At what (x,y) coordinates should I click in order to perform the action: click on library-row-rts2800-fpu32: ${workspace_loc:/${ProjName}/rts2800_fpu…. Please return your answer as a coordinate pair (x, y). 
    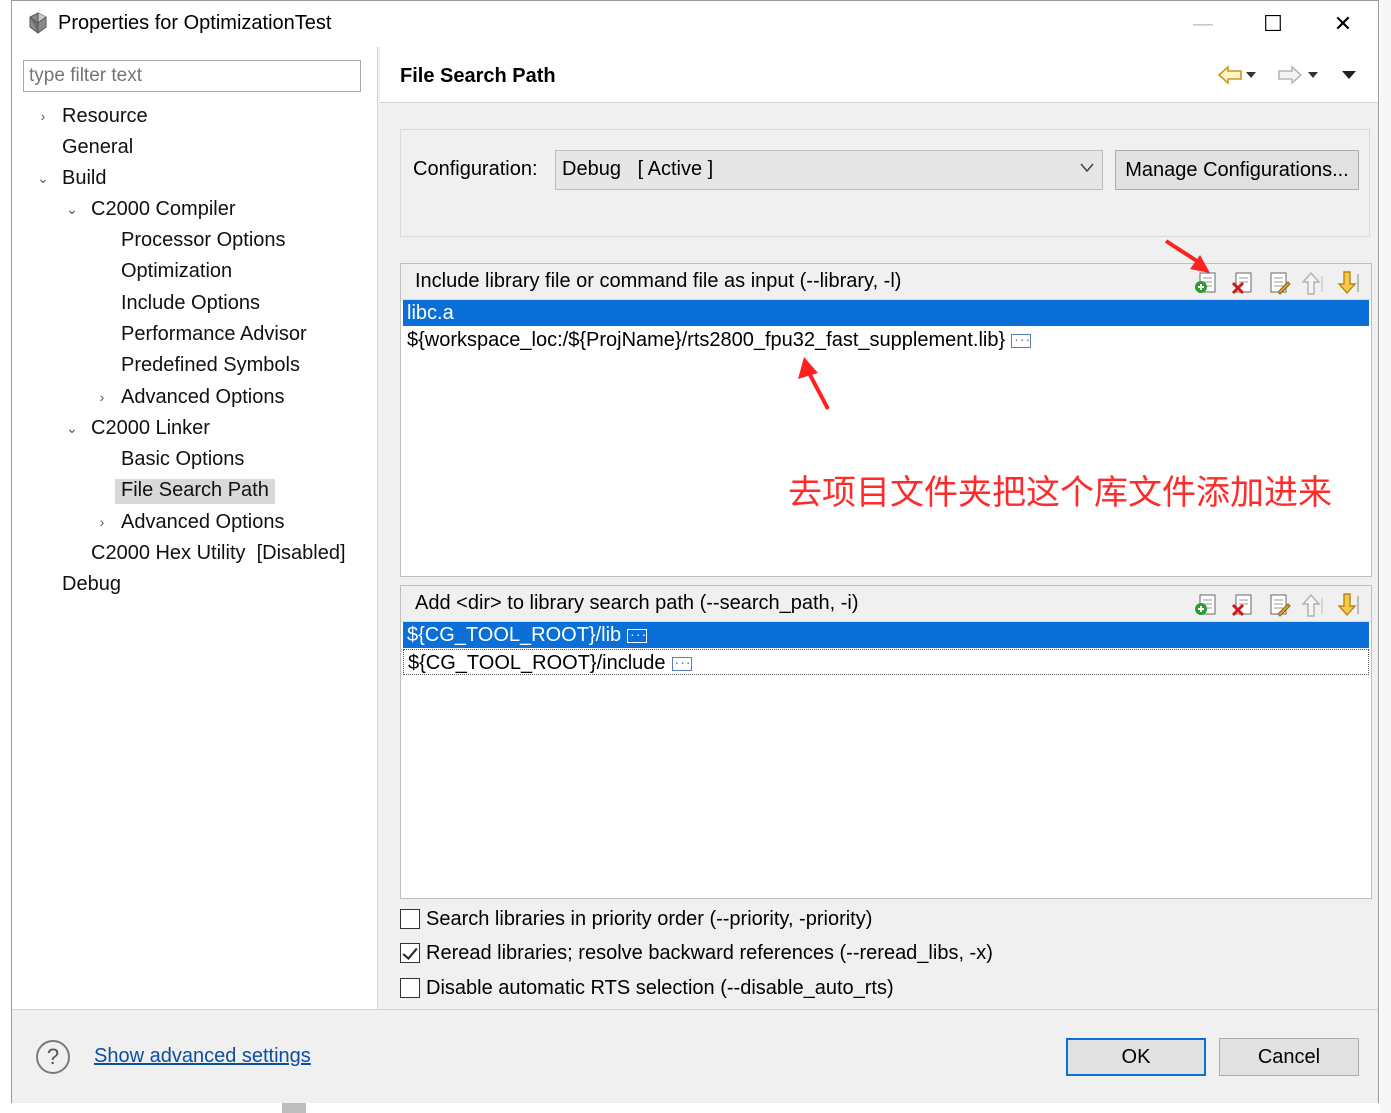
    Looking at the image, I should click on (886, 339).